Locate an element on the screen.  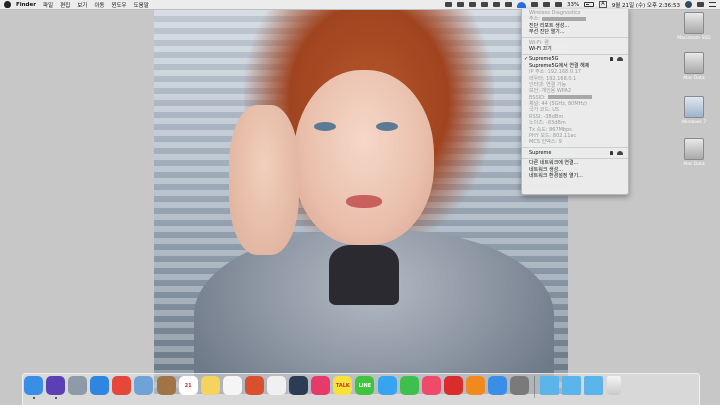
photo-booth-icon is located at coordinates (254, 385).